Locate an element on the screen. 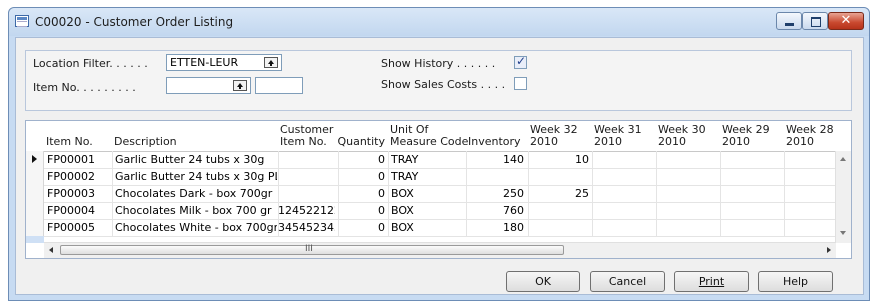 Image resolution: width=875 pixels, height=302 pixels. print-button: Print is located at coordinates (711, 281).